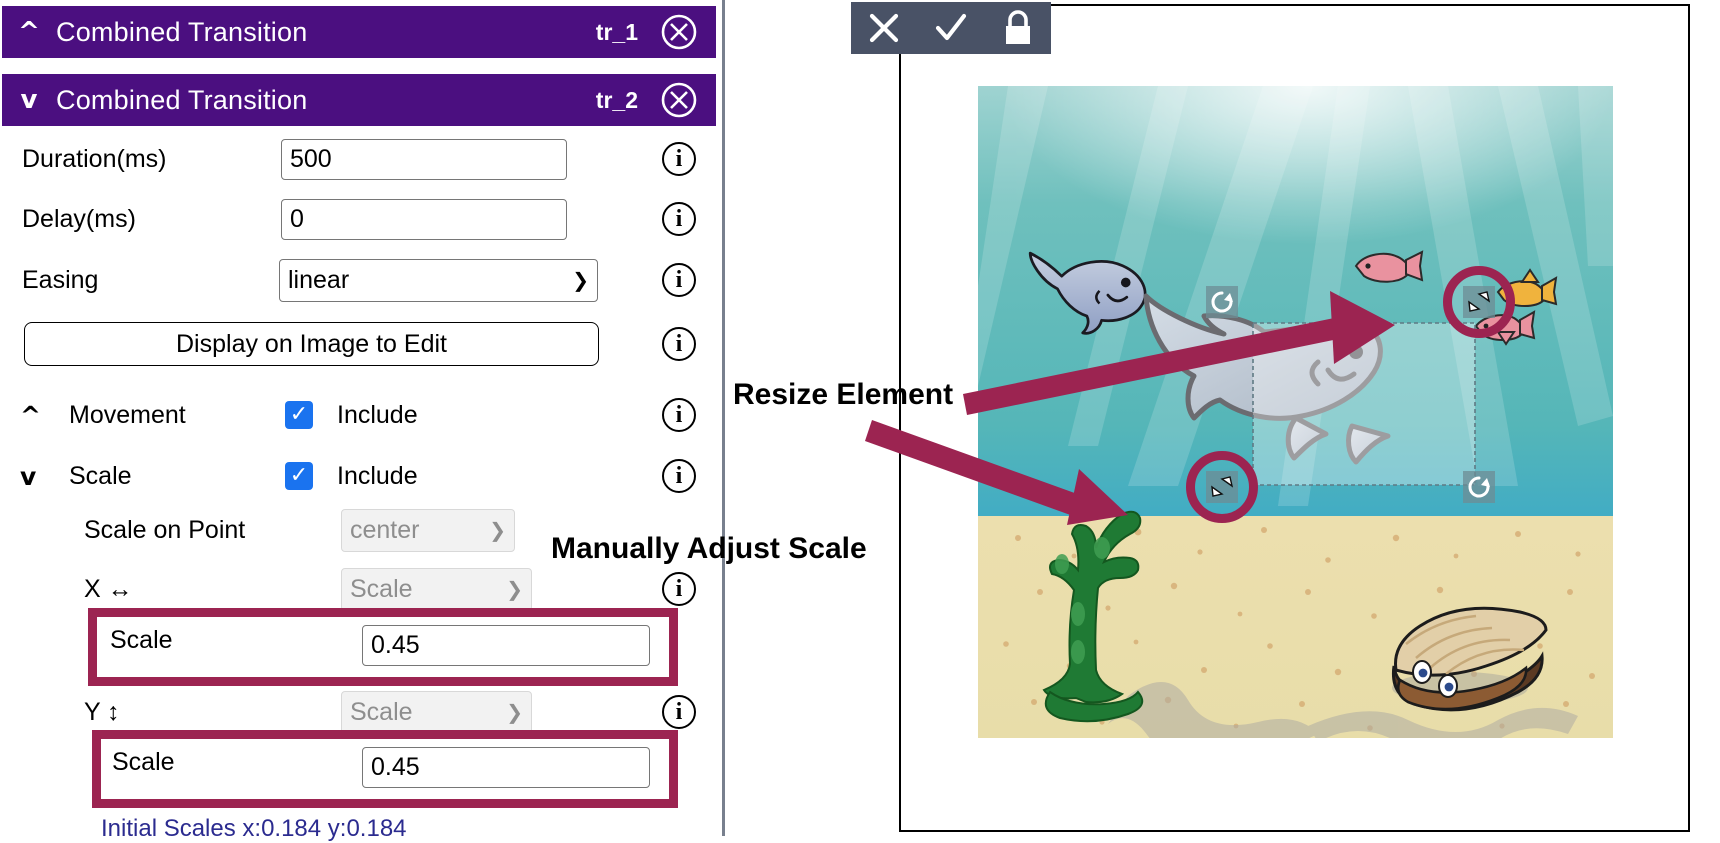 The width and height of the screenshot is (1720, 843). What do you see at coordinates (709, 548) in the screenshot?
I see `annotation-manually-adjust-scale: Manually Adjust Scale` at bounding box center [709, 548].